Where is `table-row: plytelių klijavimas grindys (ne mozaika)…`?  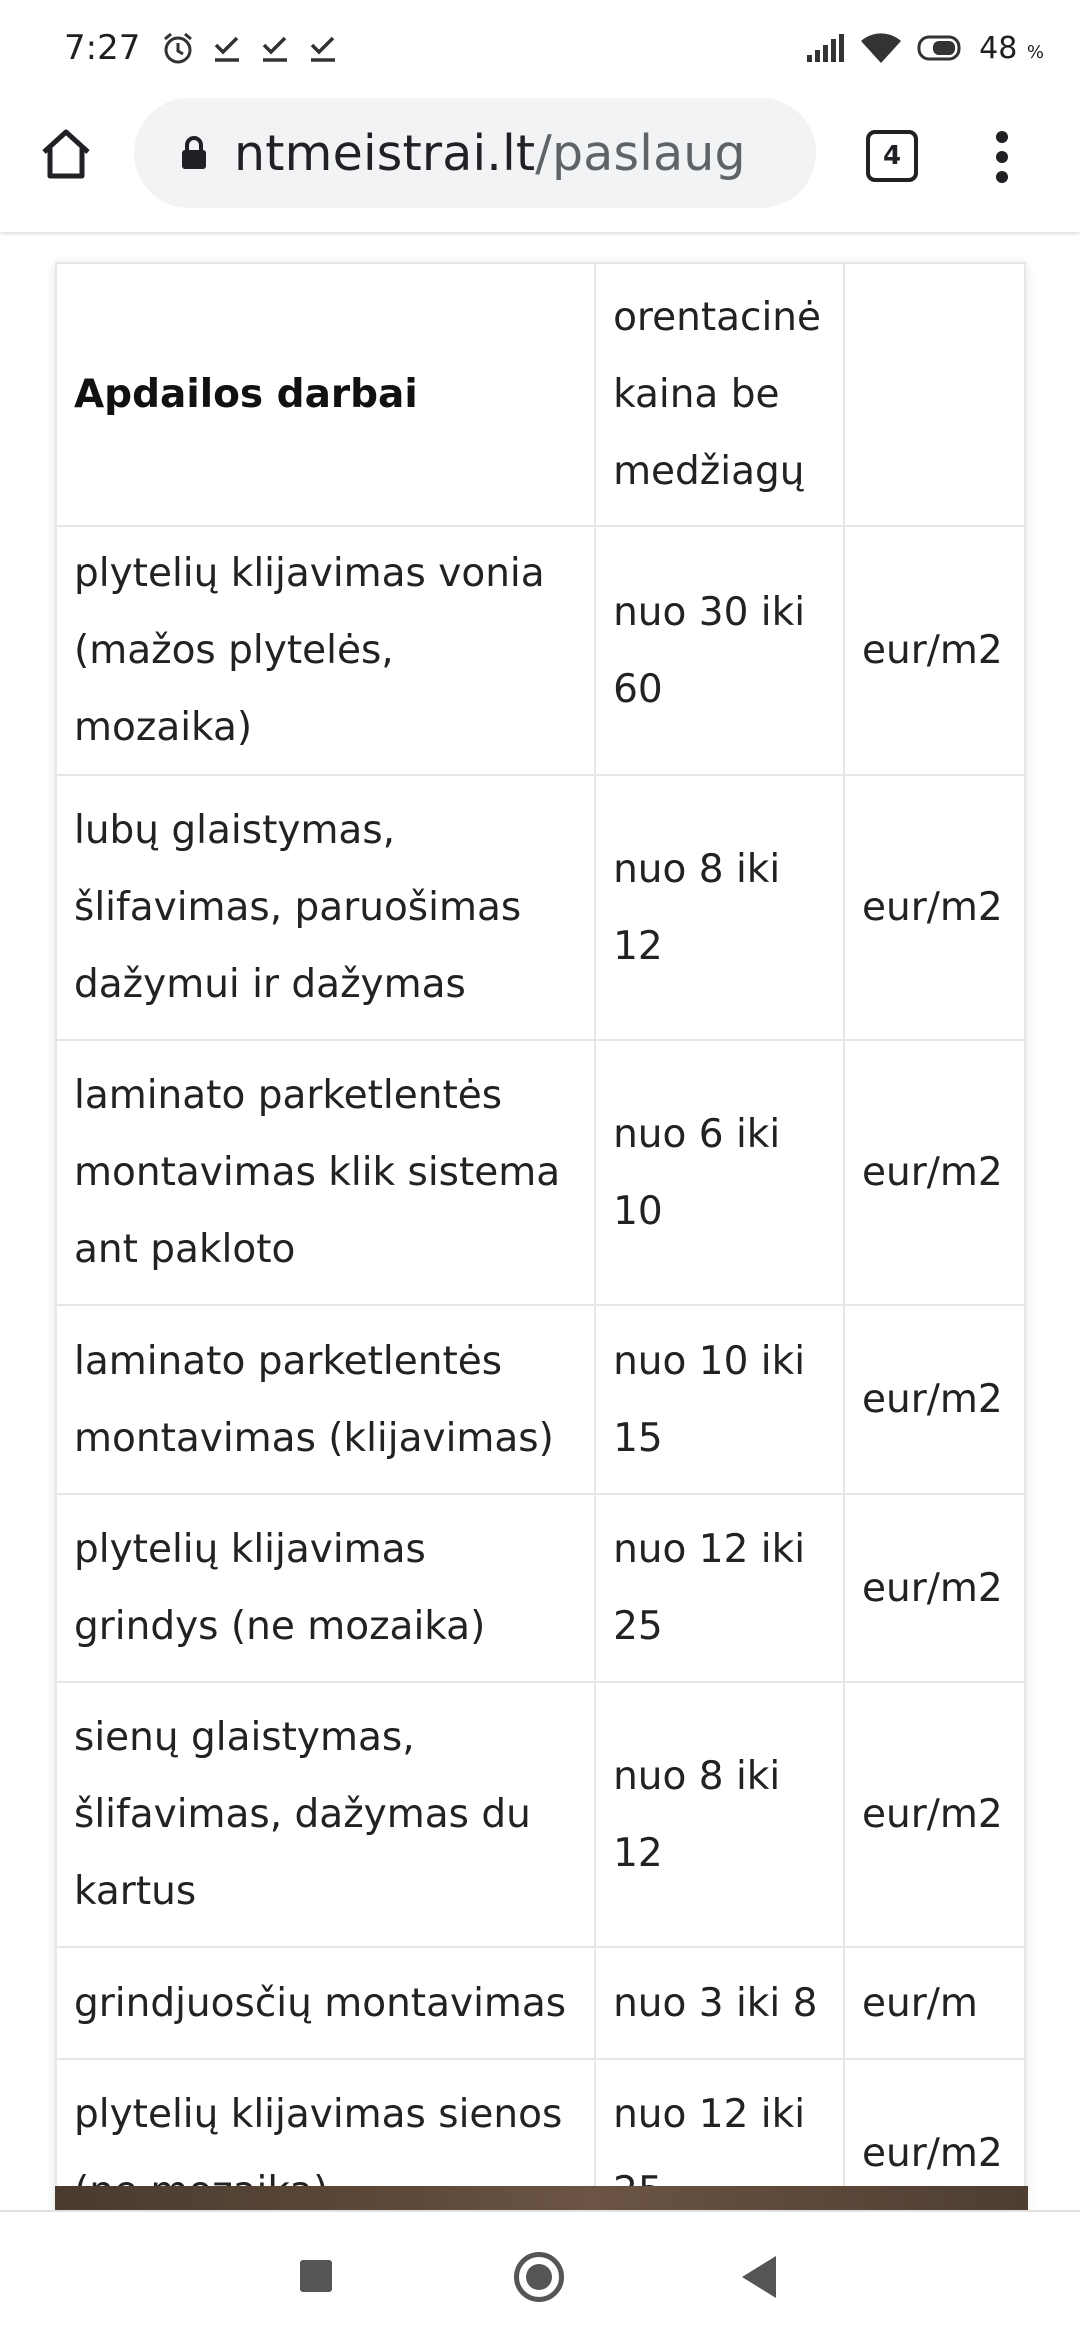
table-row: plytelių klijavimas grindys (ne mozaika)… is located at coordinates (540, 1588).